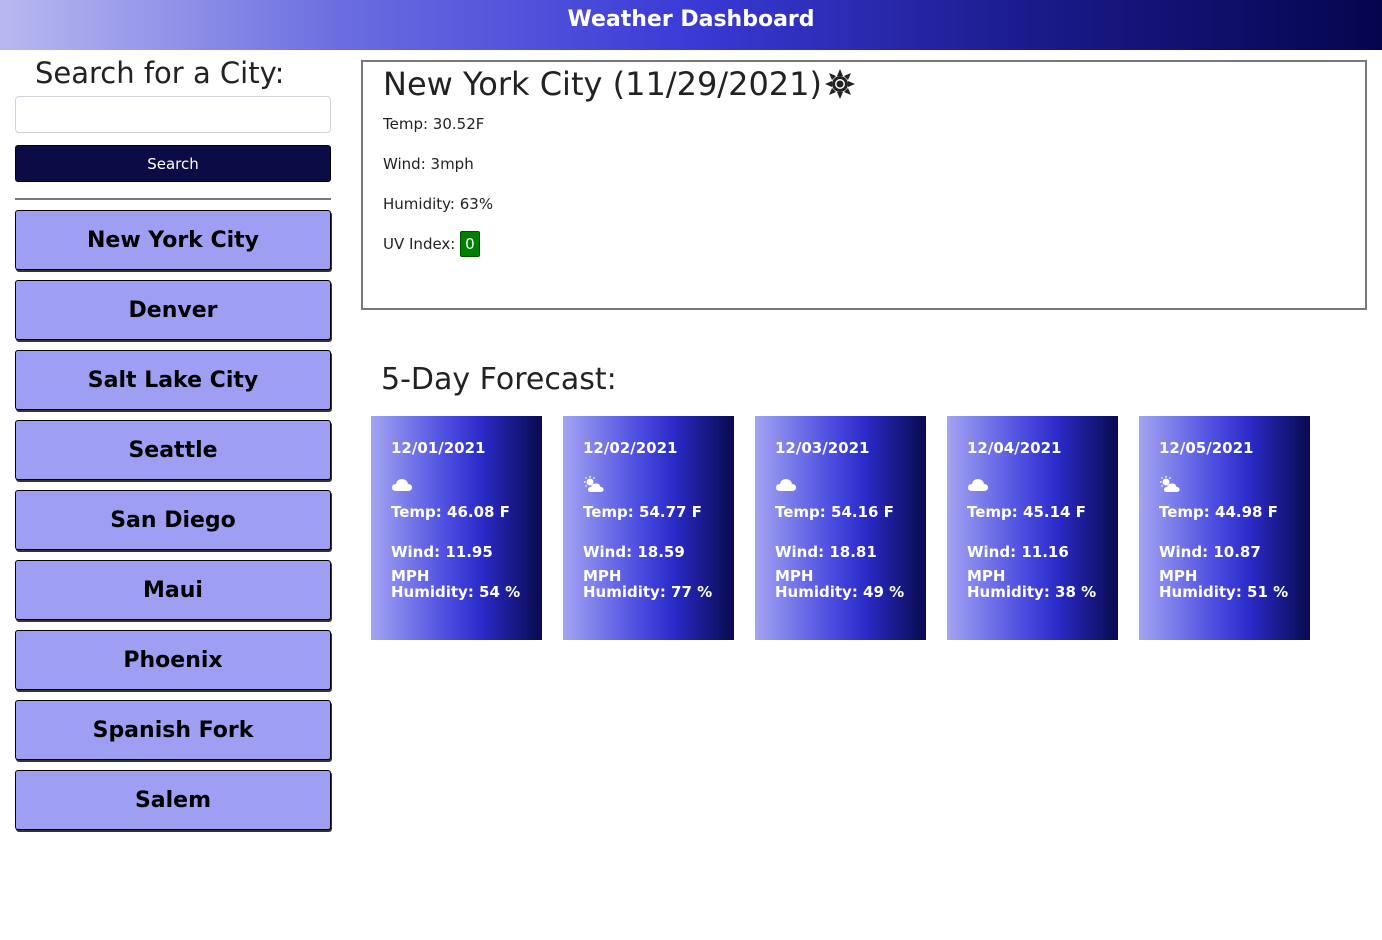 This screenshot has width=1382, height=940. Describe the element at coordinates (438, 204) in the screenshot. I see `current-humidity: Humidity: 63%` at that location.